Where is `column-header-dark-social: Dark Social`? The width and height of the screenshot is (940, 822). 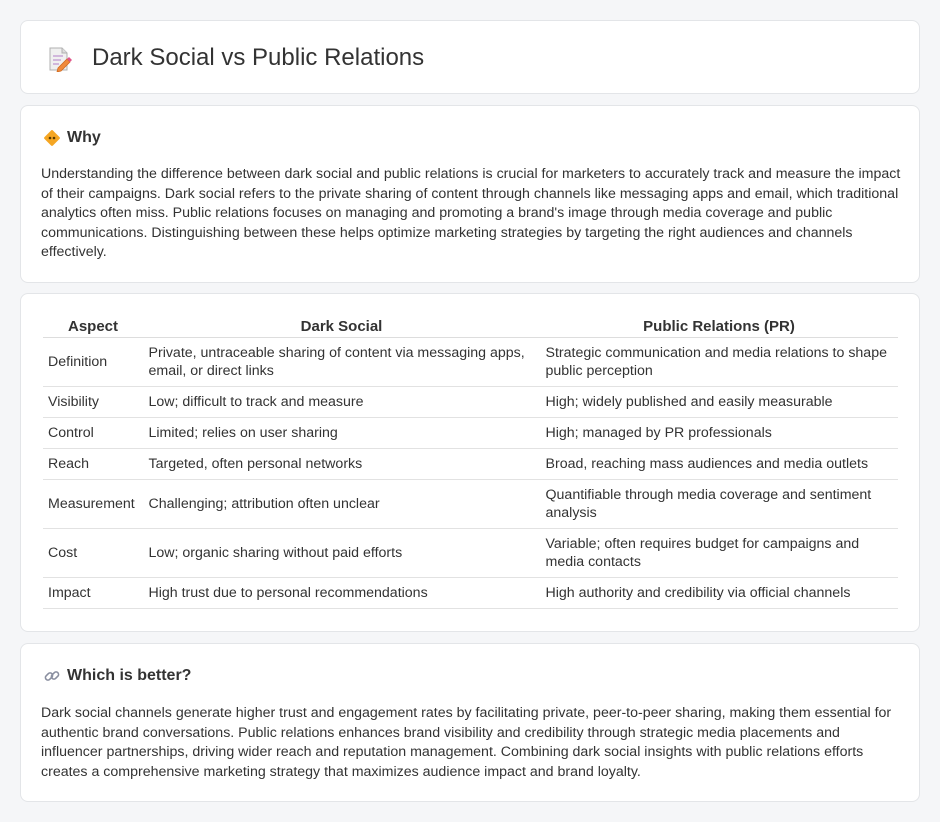
column-header-dark-social: Dark Social is located at coordinates (341, 326).